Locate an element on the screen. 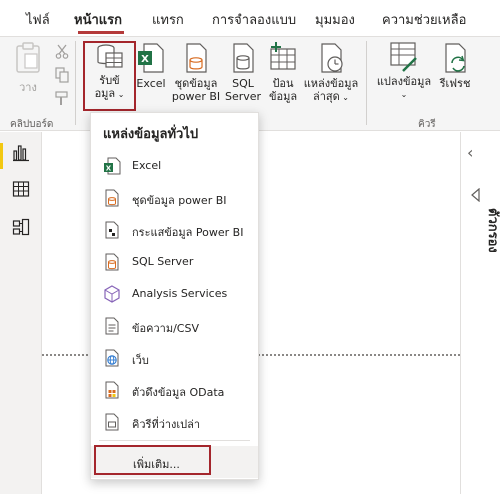 The image size is (500, 494). dropdown-item-odata-feed: ตัวดึงข้อมูล OData is located at coordinates (174, 390).